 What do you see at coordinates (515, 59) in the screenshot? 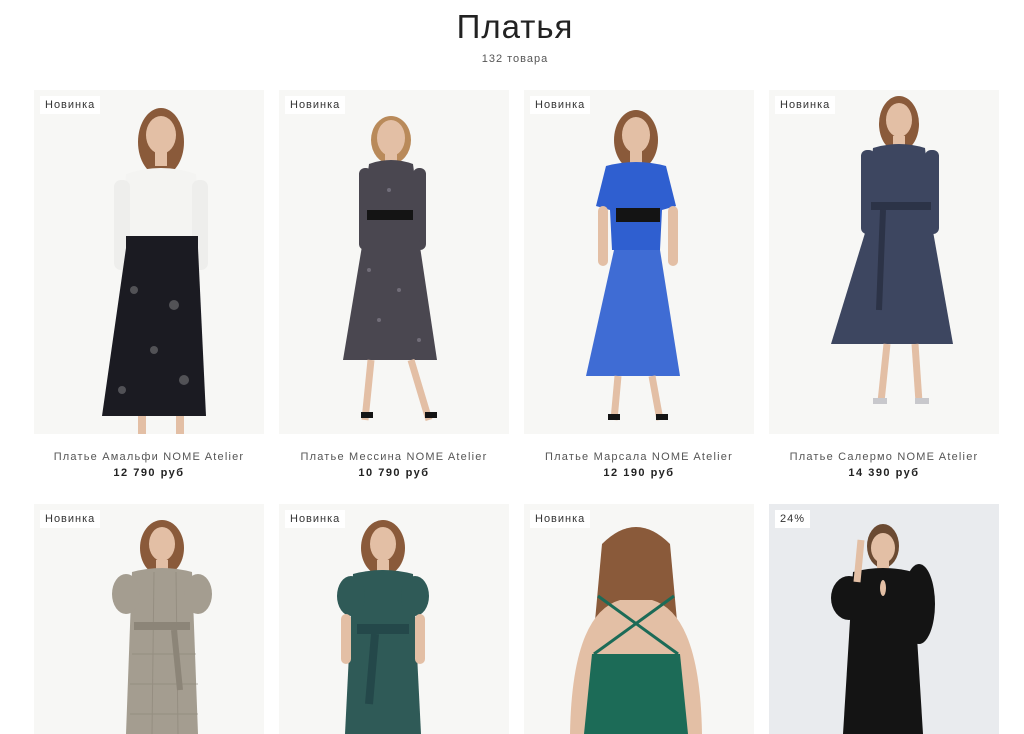
I see `product-count: 132 товара` at bounding box center [515, 59].